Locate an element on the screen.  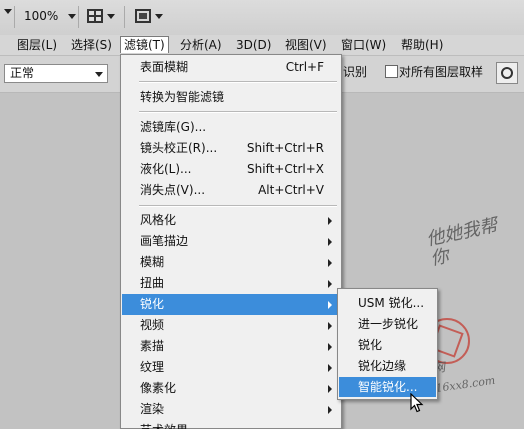
shortcut-label: Shift+Ctrl+R is located at coordinates (285, 148).